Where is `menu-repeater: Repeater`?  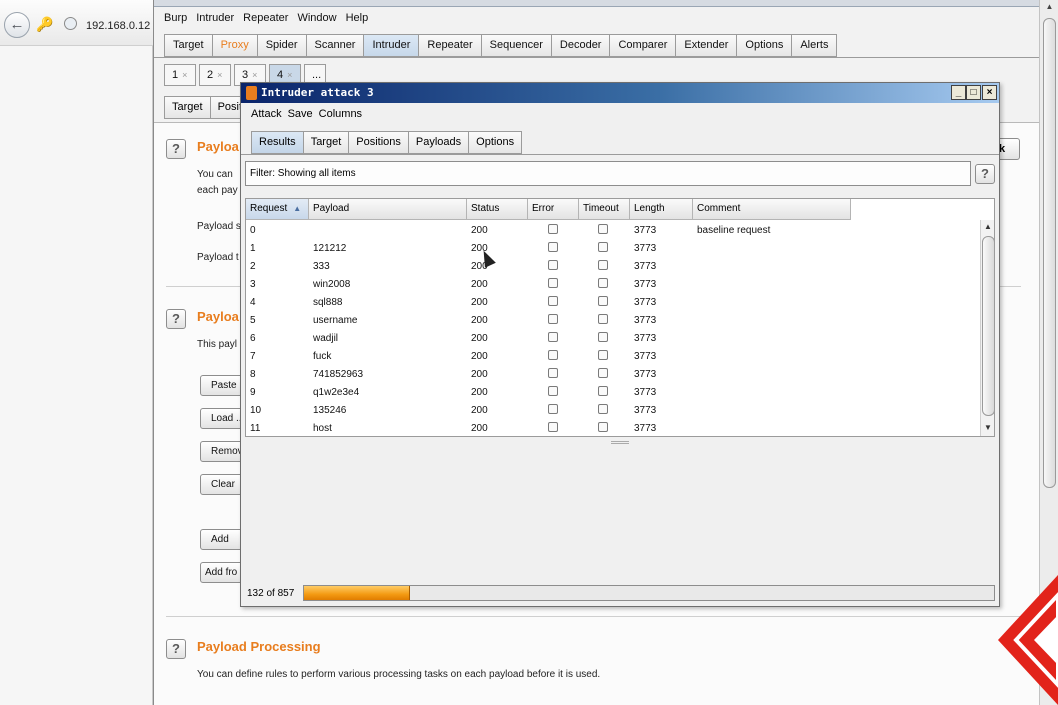
menu-repeater: Repeater is located at coordinates (265, 18).